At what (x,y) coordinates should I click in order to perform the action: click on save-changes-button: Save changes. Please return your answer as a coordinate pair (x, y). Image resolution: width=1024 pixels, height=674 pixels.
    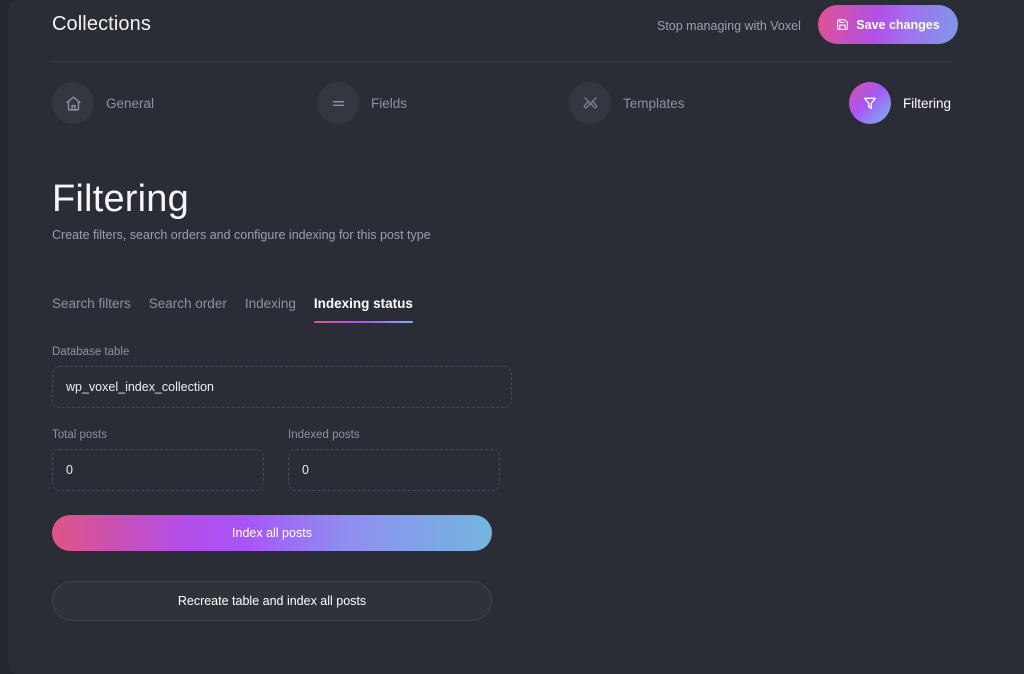
    Looking at the image, I should click on (888, 24).